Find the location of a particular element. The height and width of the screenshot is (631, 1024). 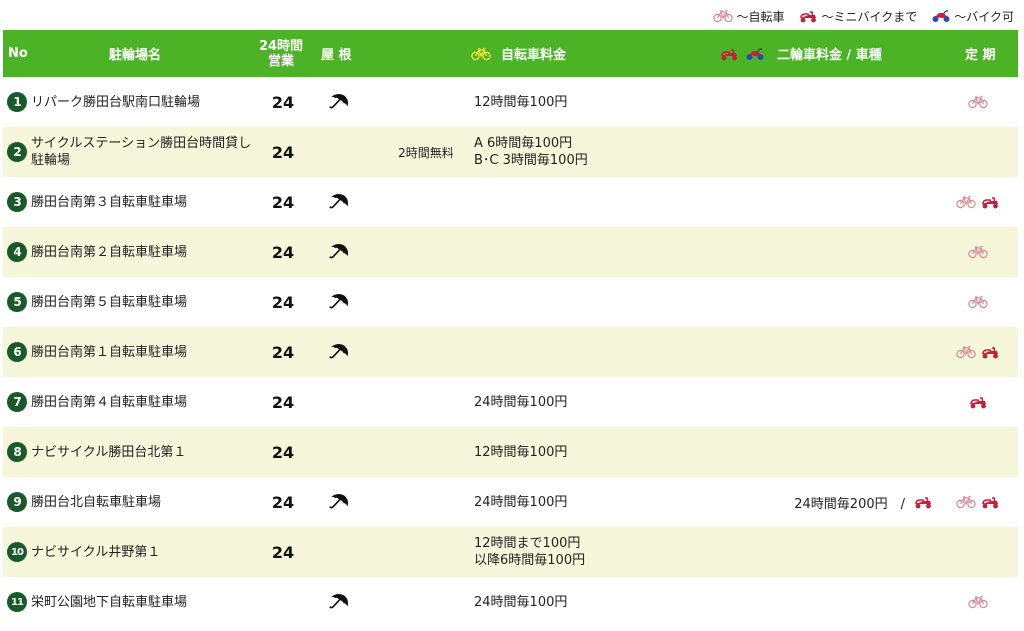

row-fee-line2: B･C 3時間毎100円 is located at coordinates (531, 160).